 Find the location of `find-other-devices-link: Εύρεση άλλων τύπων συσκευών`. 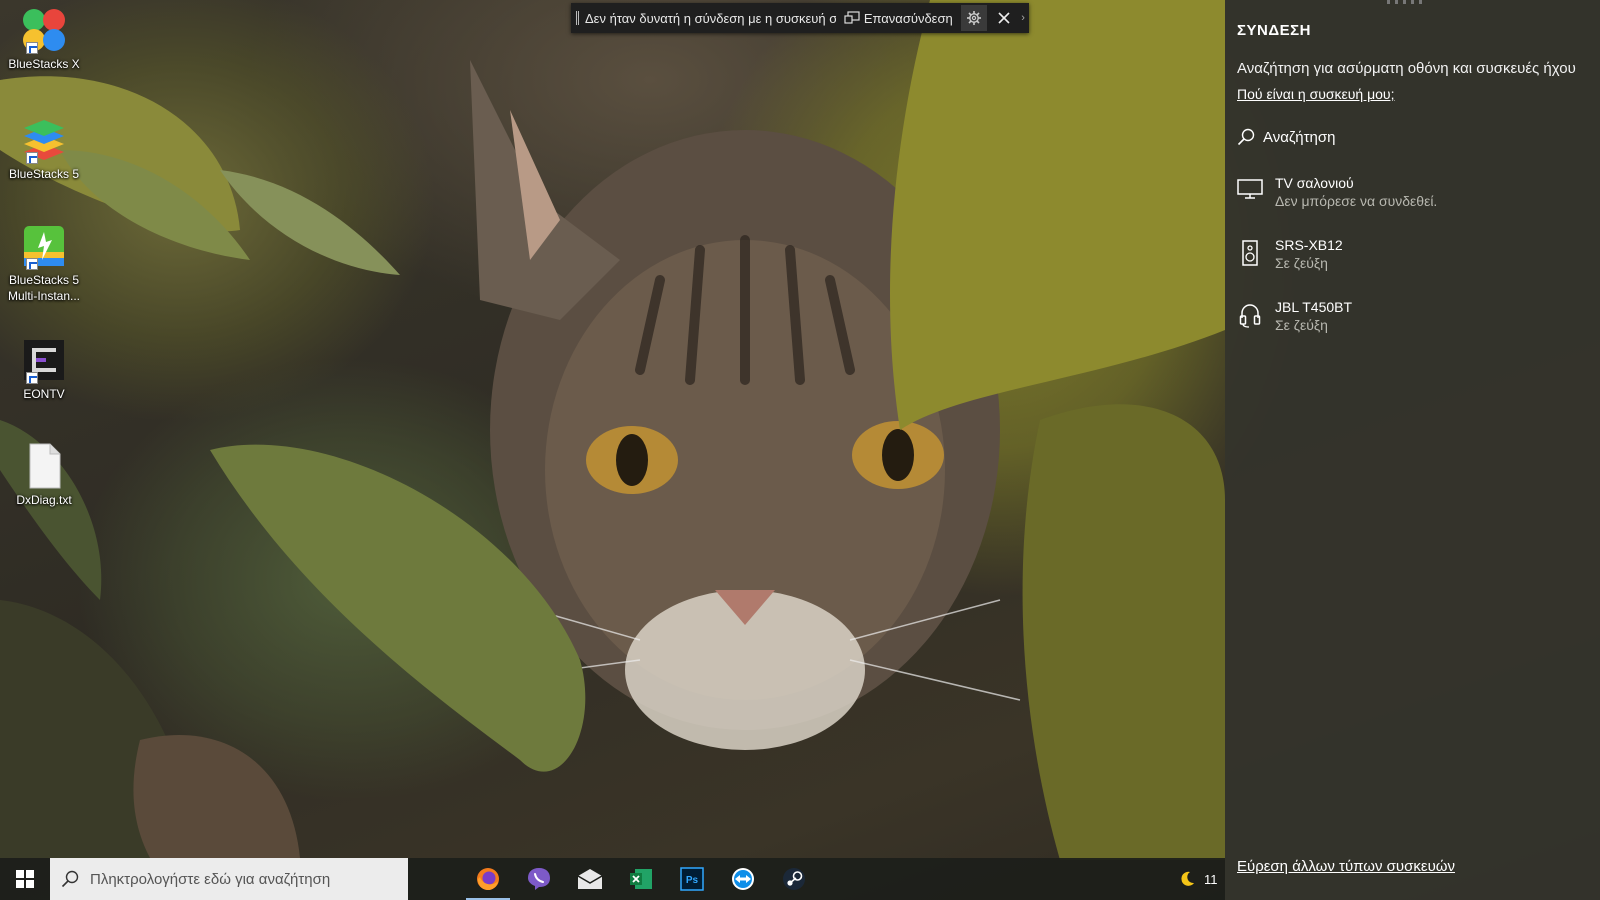

find-other-devices-link: Εύρεση άλλων τύπων συσκευών is located at coordinates (1346, 866).